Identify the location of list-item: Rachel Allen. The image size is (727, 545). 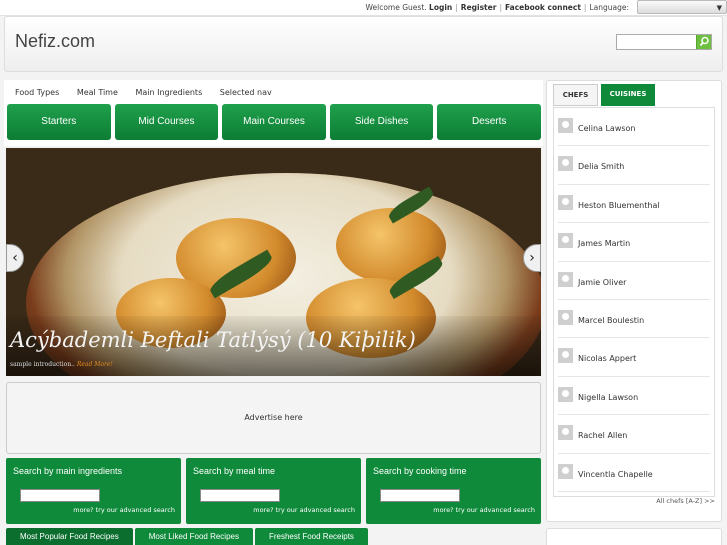
(634, 434).